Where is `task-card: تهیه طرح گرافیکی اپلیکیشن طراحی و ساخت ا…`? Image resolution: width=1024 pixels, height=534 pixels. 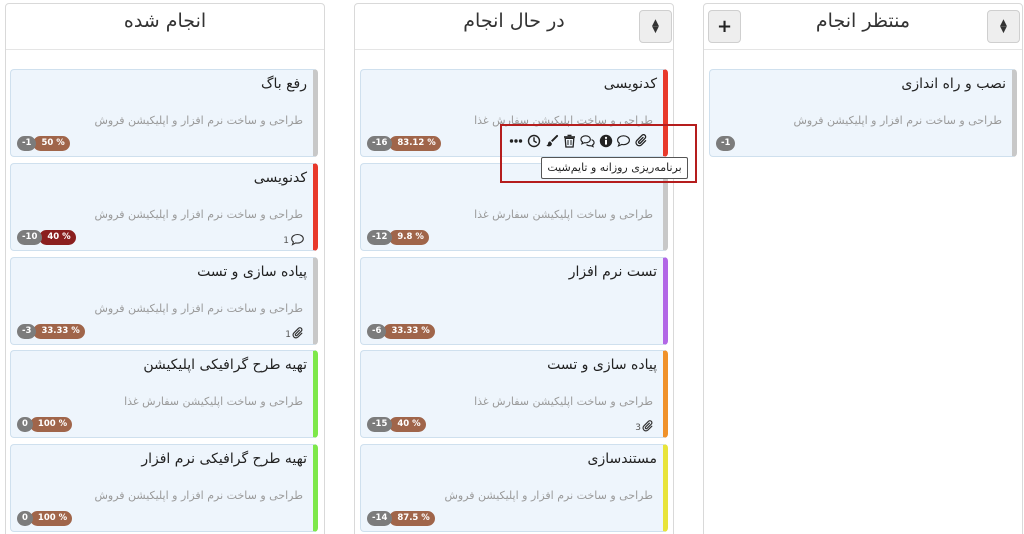 task-card: تهیه طرح گرافیکی اپلیکیشن طراحی و ساخت ا… is located at coordinates (164, 394).